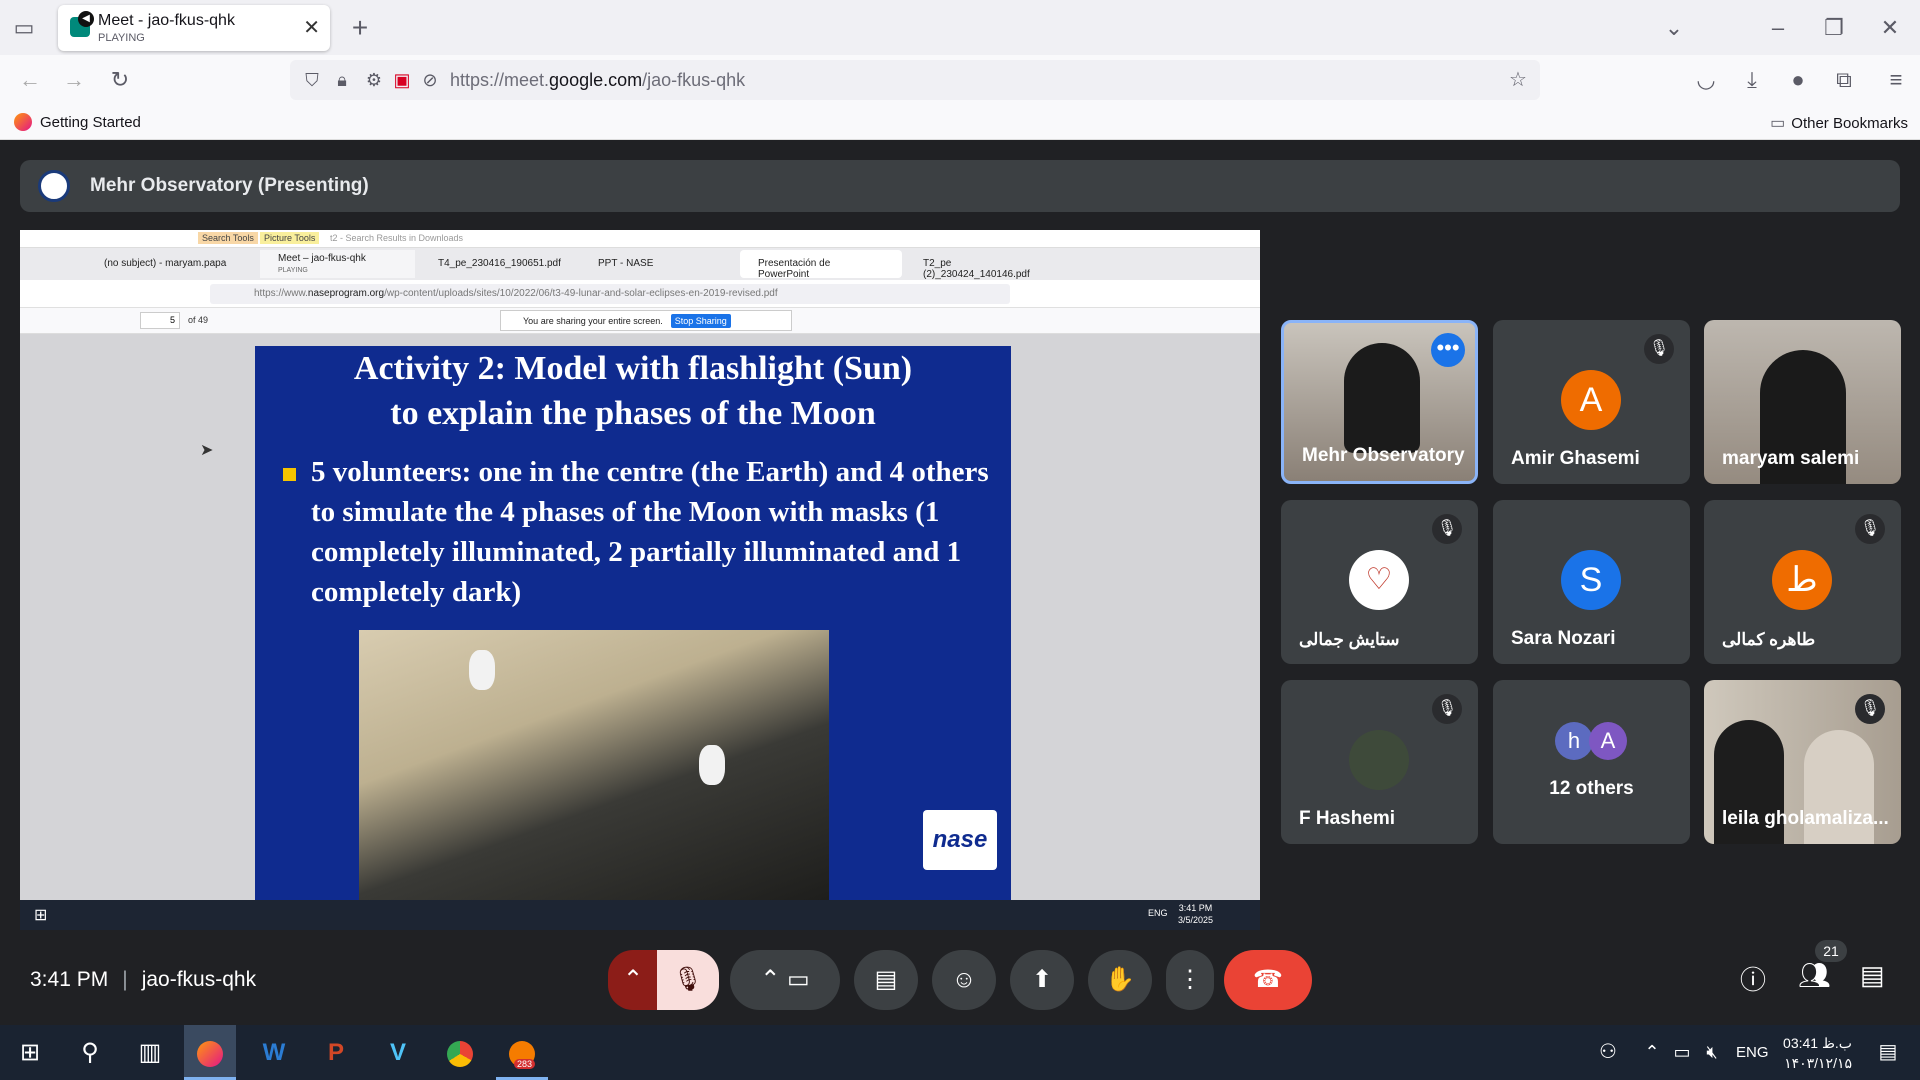 Image resolution: width=1920 pixels, height=1080 pixels. What do you see at coordinates (1802, 402) in the screenshot?
I see `participant-tile-2: maryam salemi` at bounding box center [1802, 402].